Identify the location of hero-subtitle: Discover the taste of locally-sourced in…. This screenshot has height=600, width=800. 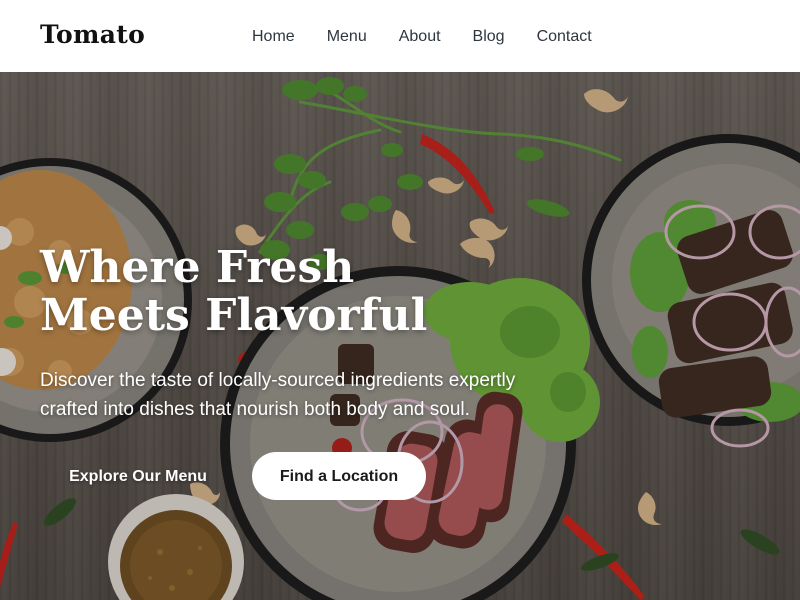
(278, 395).